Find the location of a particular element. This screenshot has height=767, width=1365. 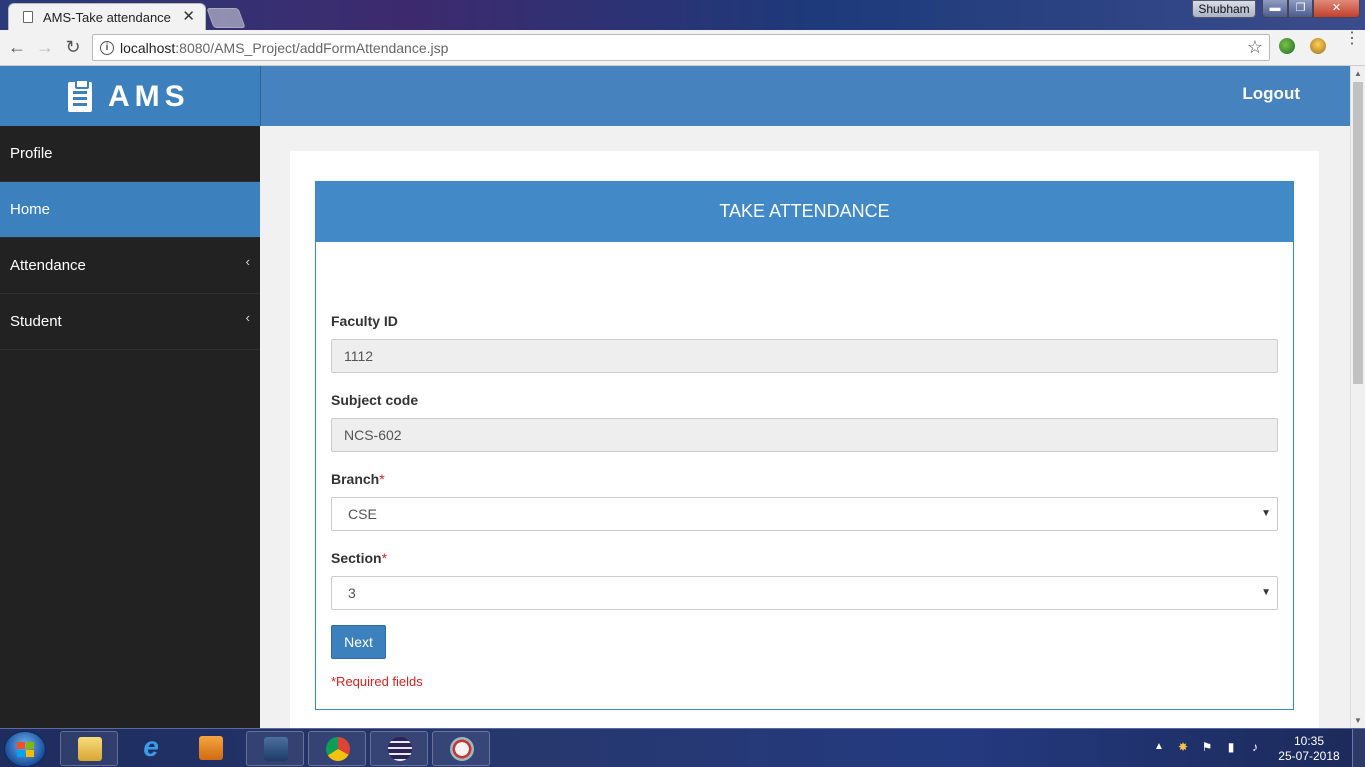

internet-explorer-icon: e is located at coordinates (151, 746).